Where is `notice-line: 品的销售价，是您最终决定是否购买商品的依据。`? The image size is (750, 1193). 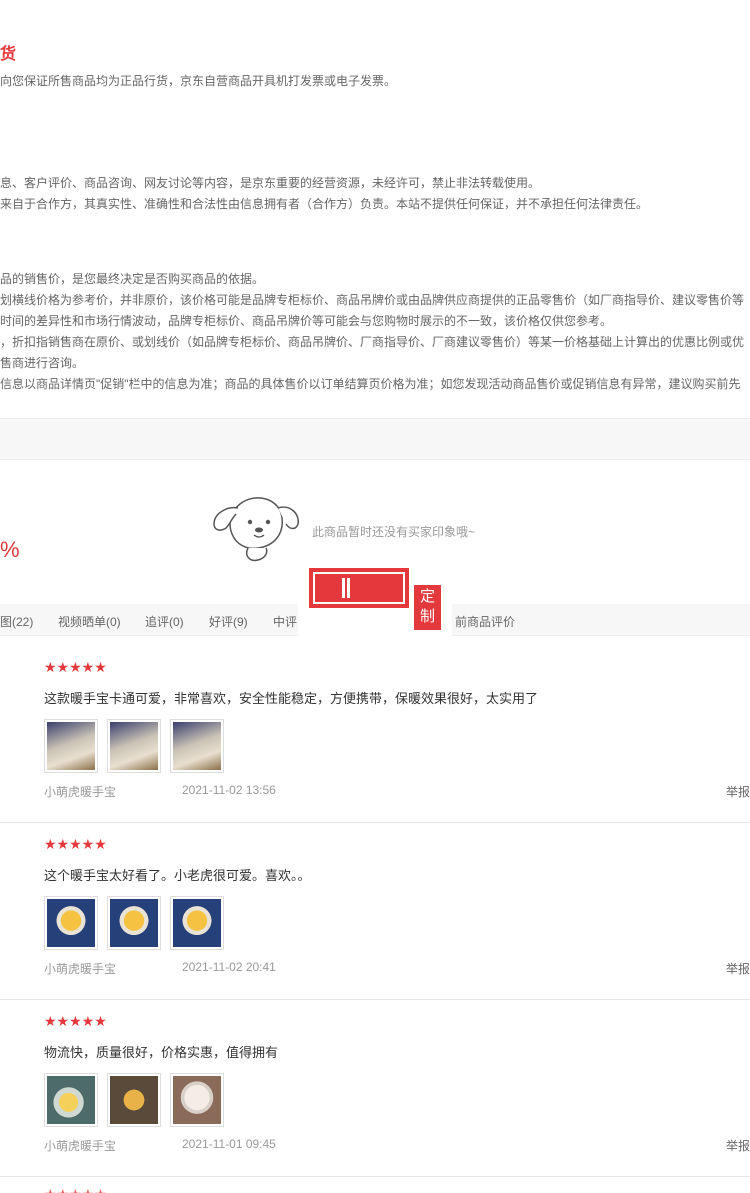
notice-line: 品的销售价，是您最终决定是否购买商品的依据。 is located at coordinates (132, 279).